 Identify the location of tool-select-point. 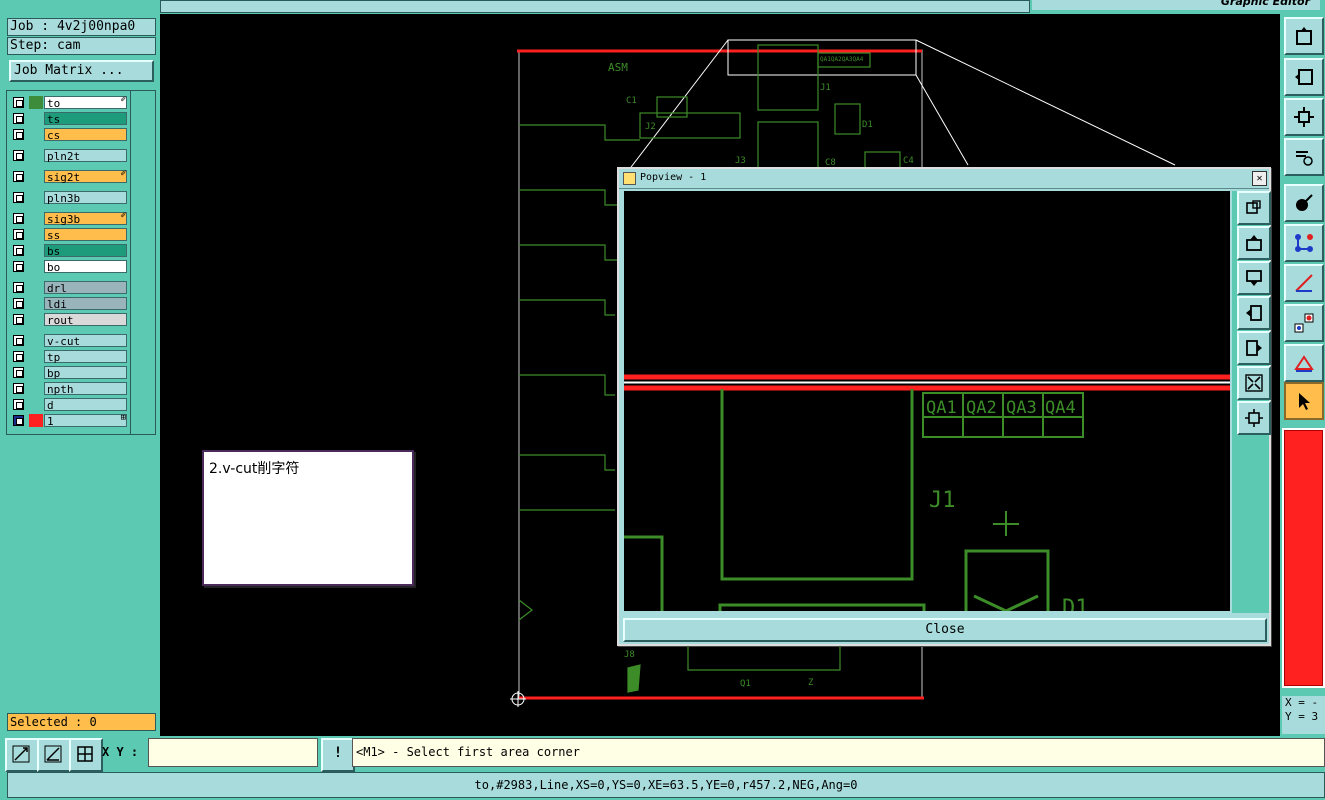
(1304, 203).